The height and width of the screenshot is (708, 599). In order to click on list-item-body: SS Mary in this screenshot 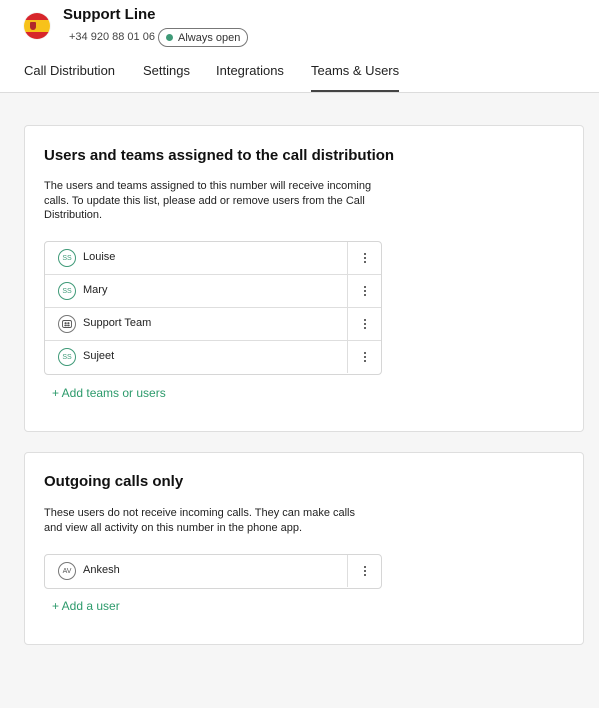, I will do `click(196, 291)`.